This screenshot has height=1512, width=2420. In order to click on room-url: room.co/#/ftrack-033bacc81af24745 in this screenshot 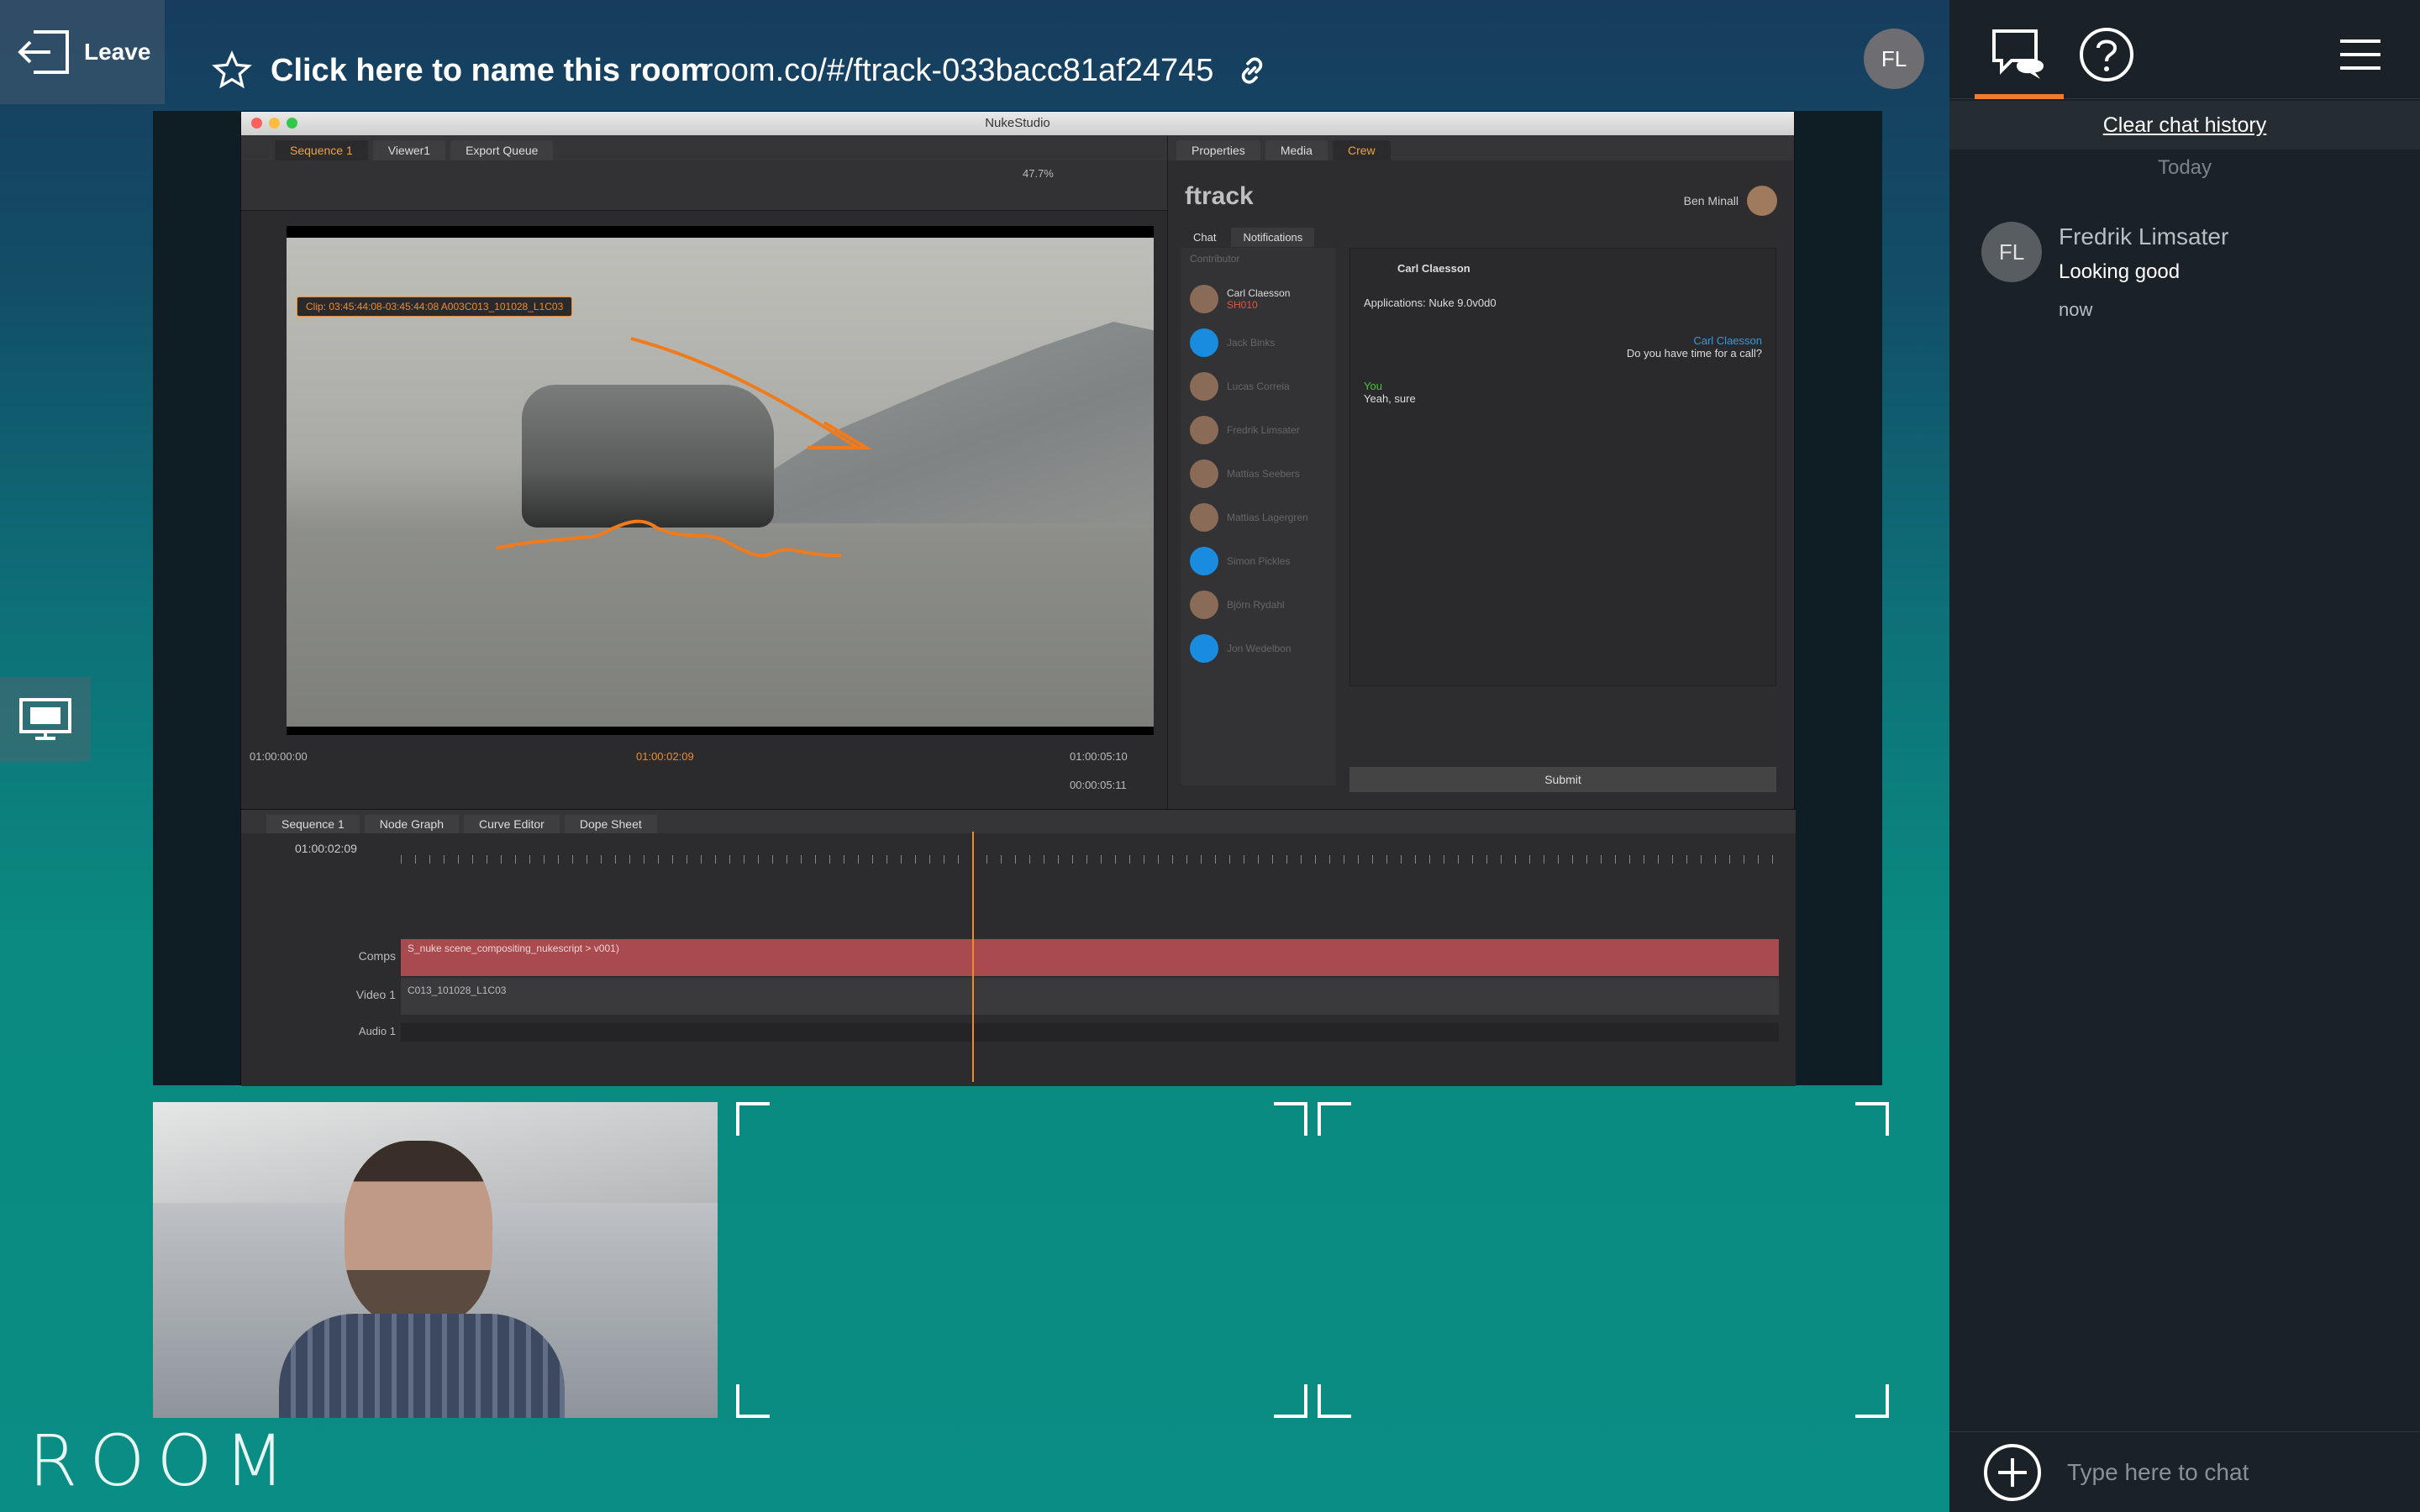, I will do `click(986, 70)`.